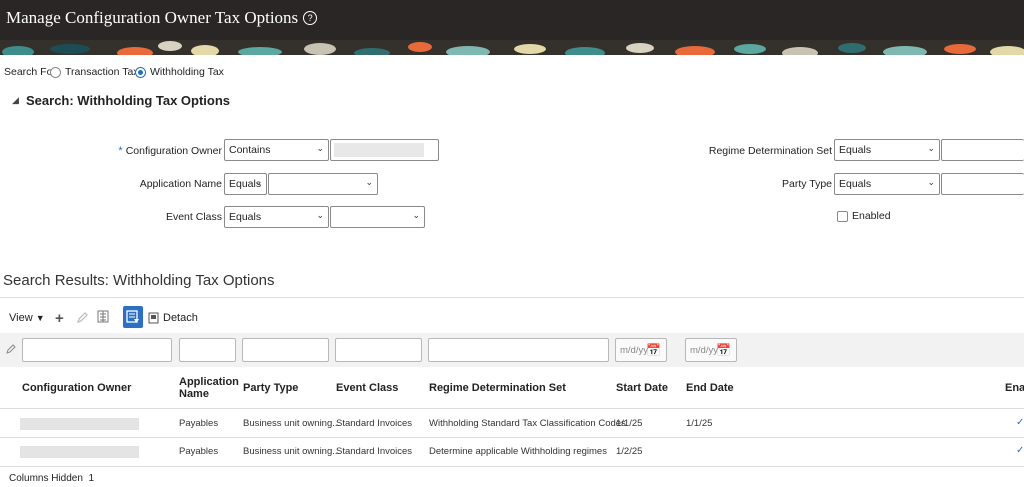 The height and width of the screenshot is (487, 1024). I want to click on col-enabled: Enal, so click(1014, 388).